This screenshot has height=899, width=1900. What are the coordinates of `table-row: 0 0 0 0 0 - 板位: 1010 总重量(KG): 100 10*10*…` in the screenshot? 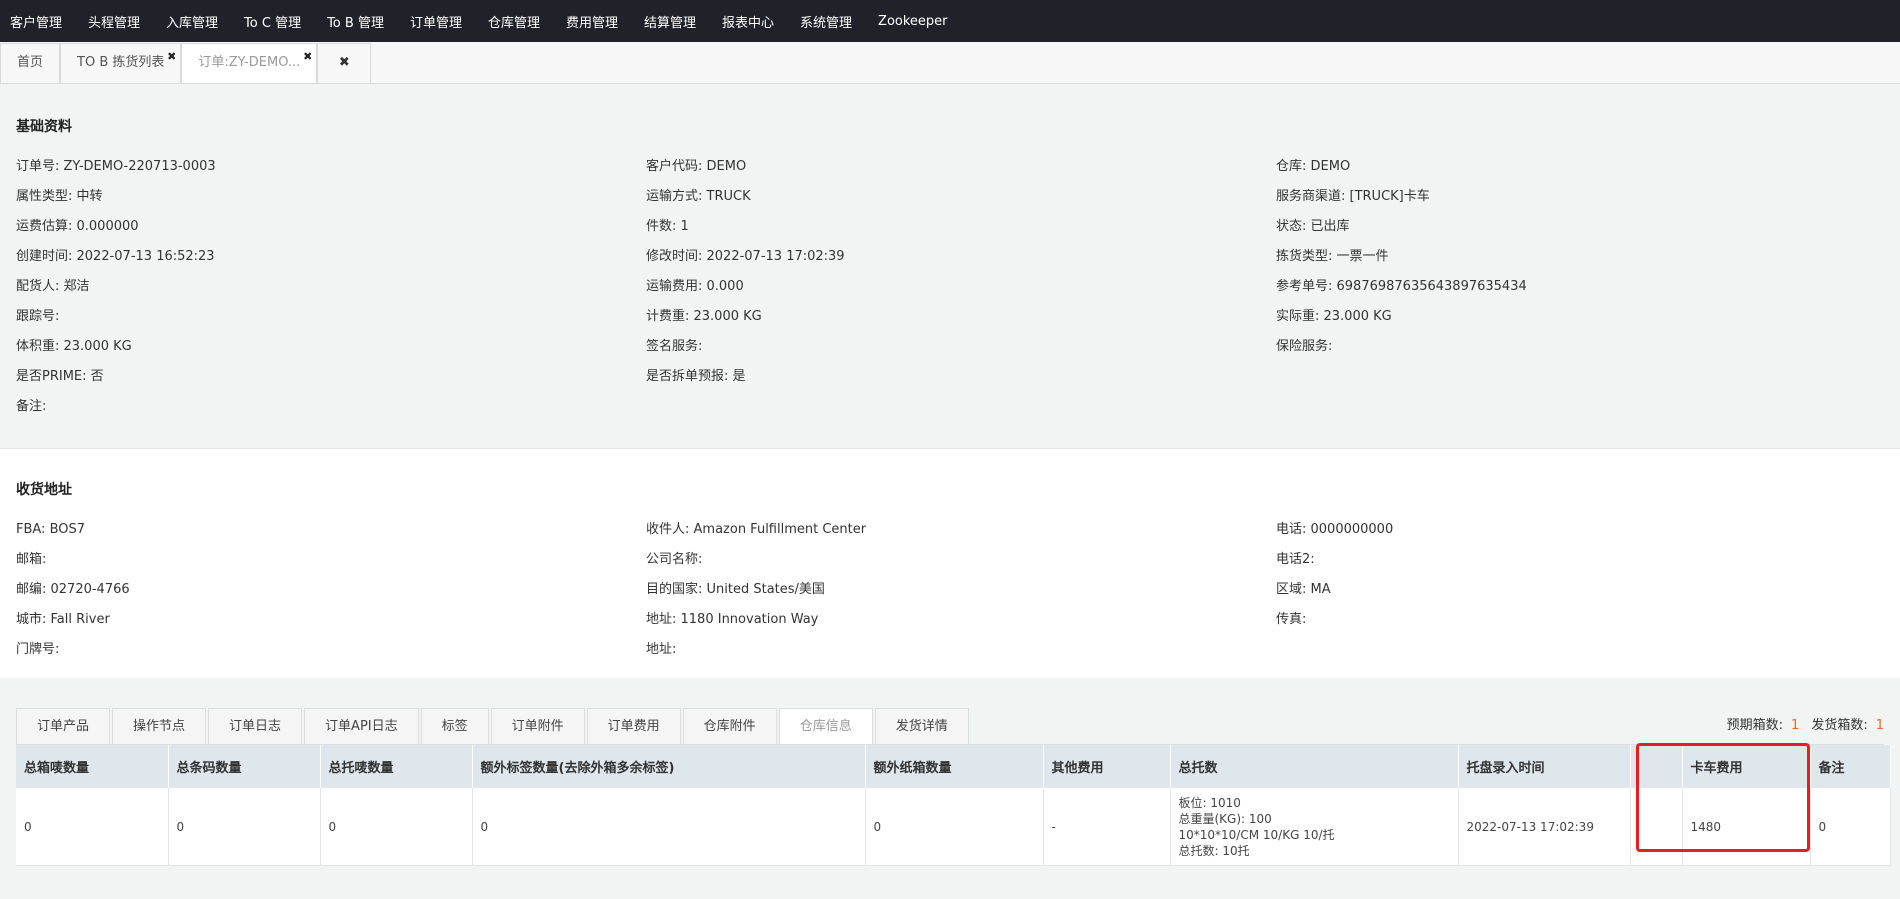 It's located at (953, 827).